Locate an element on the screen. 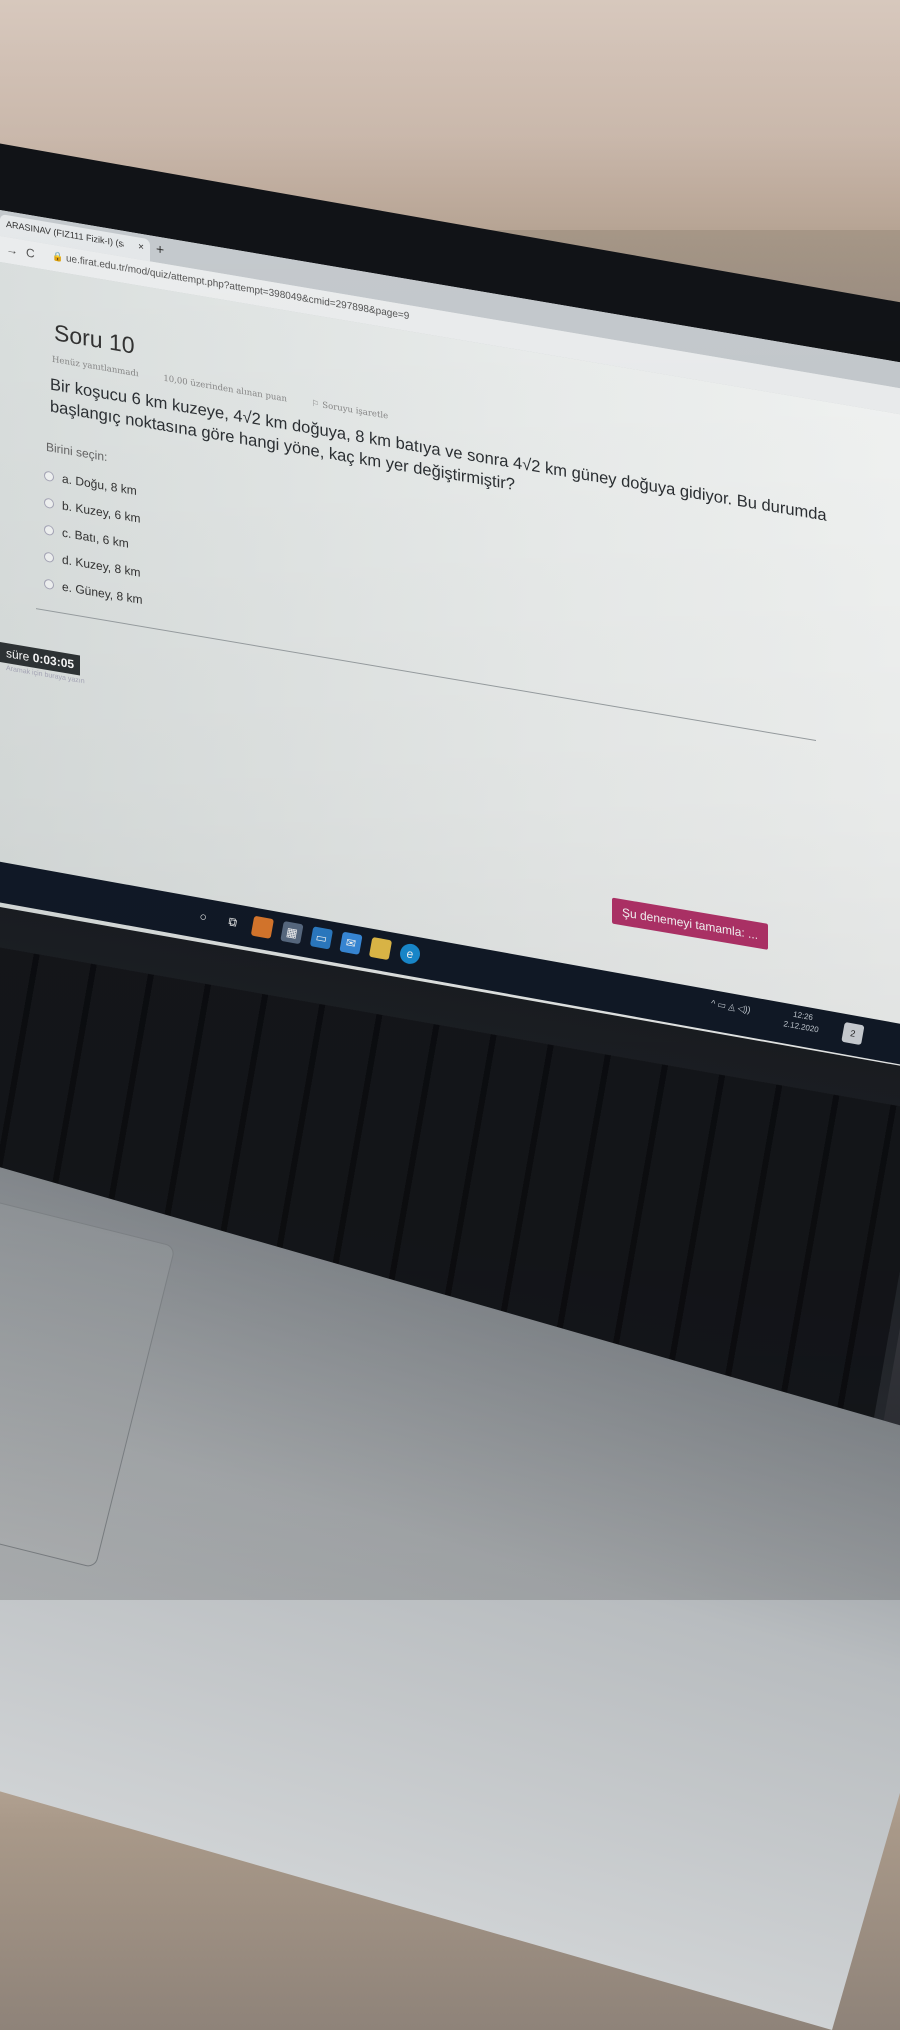 The image size is (900, 2030). choose-label: Birini seçin: is located at coordinates (77, 452).